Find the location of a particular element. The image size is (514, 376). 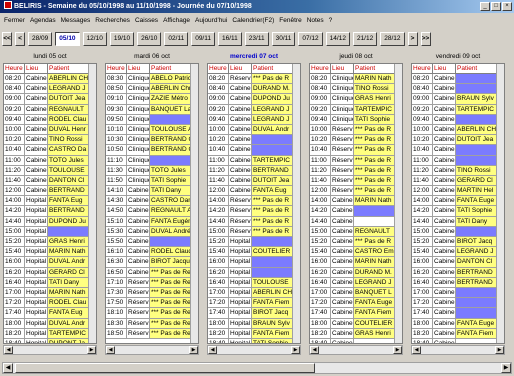

appointment-row: 10:40 Cabine CASTRO Da is located at coordinates (50, 150).